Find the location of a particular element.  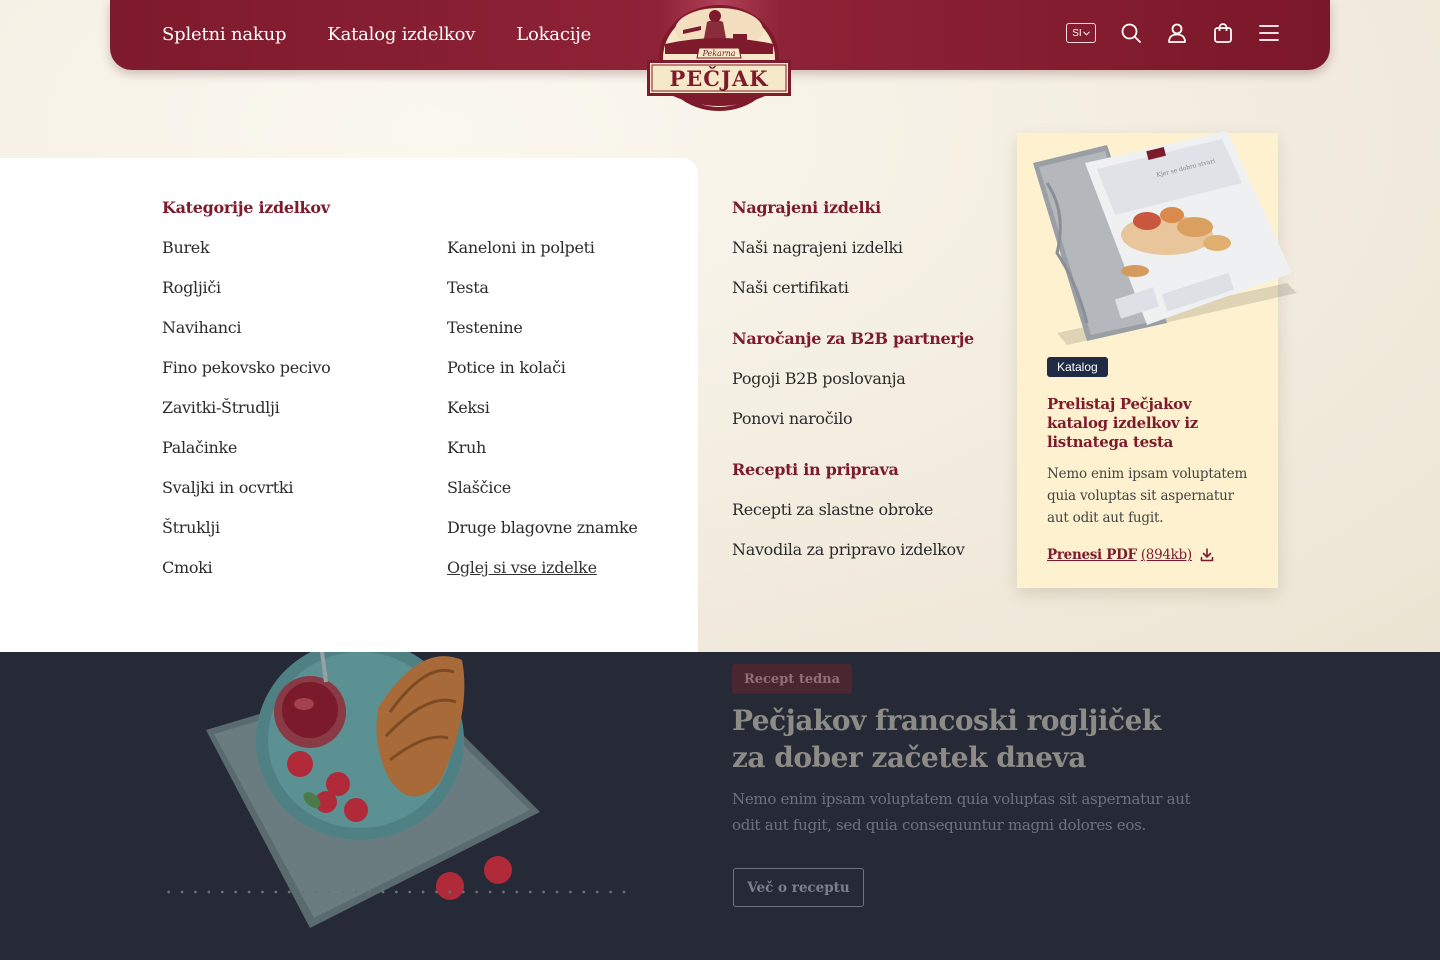

awarded-products-link: Naši nagrajeni izdelki is located at coordinates (817, 247).